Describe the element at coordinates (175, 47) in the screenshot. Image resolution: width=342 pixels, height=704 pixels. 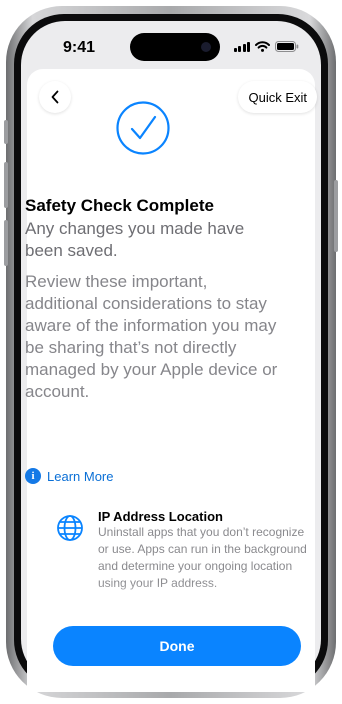
I see `dynamic-island` at that location.